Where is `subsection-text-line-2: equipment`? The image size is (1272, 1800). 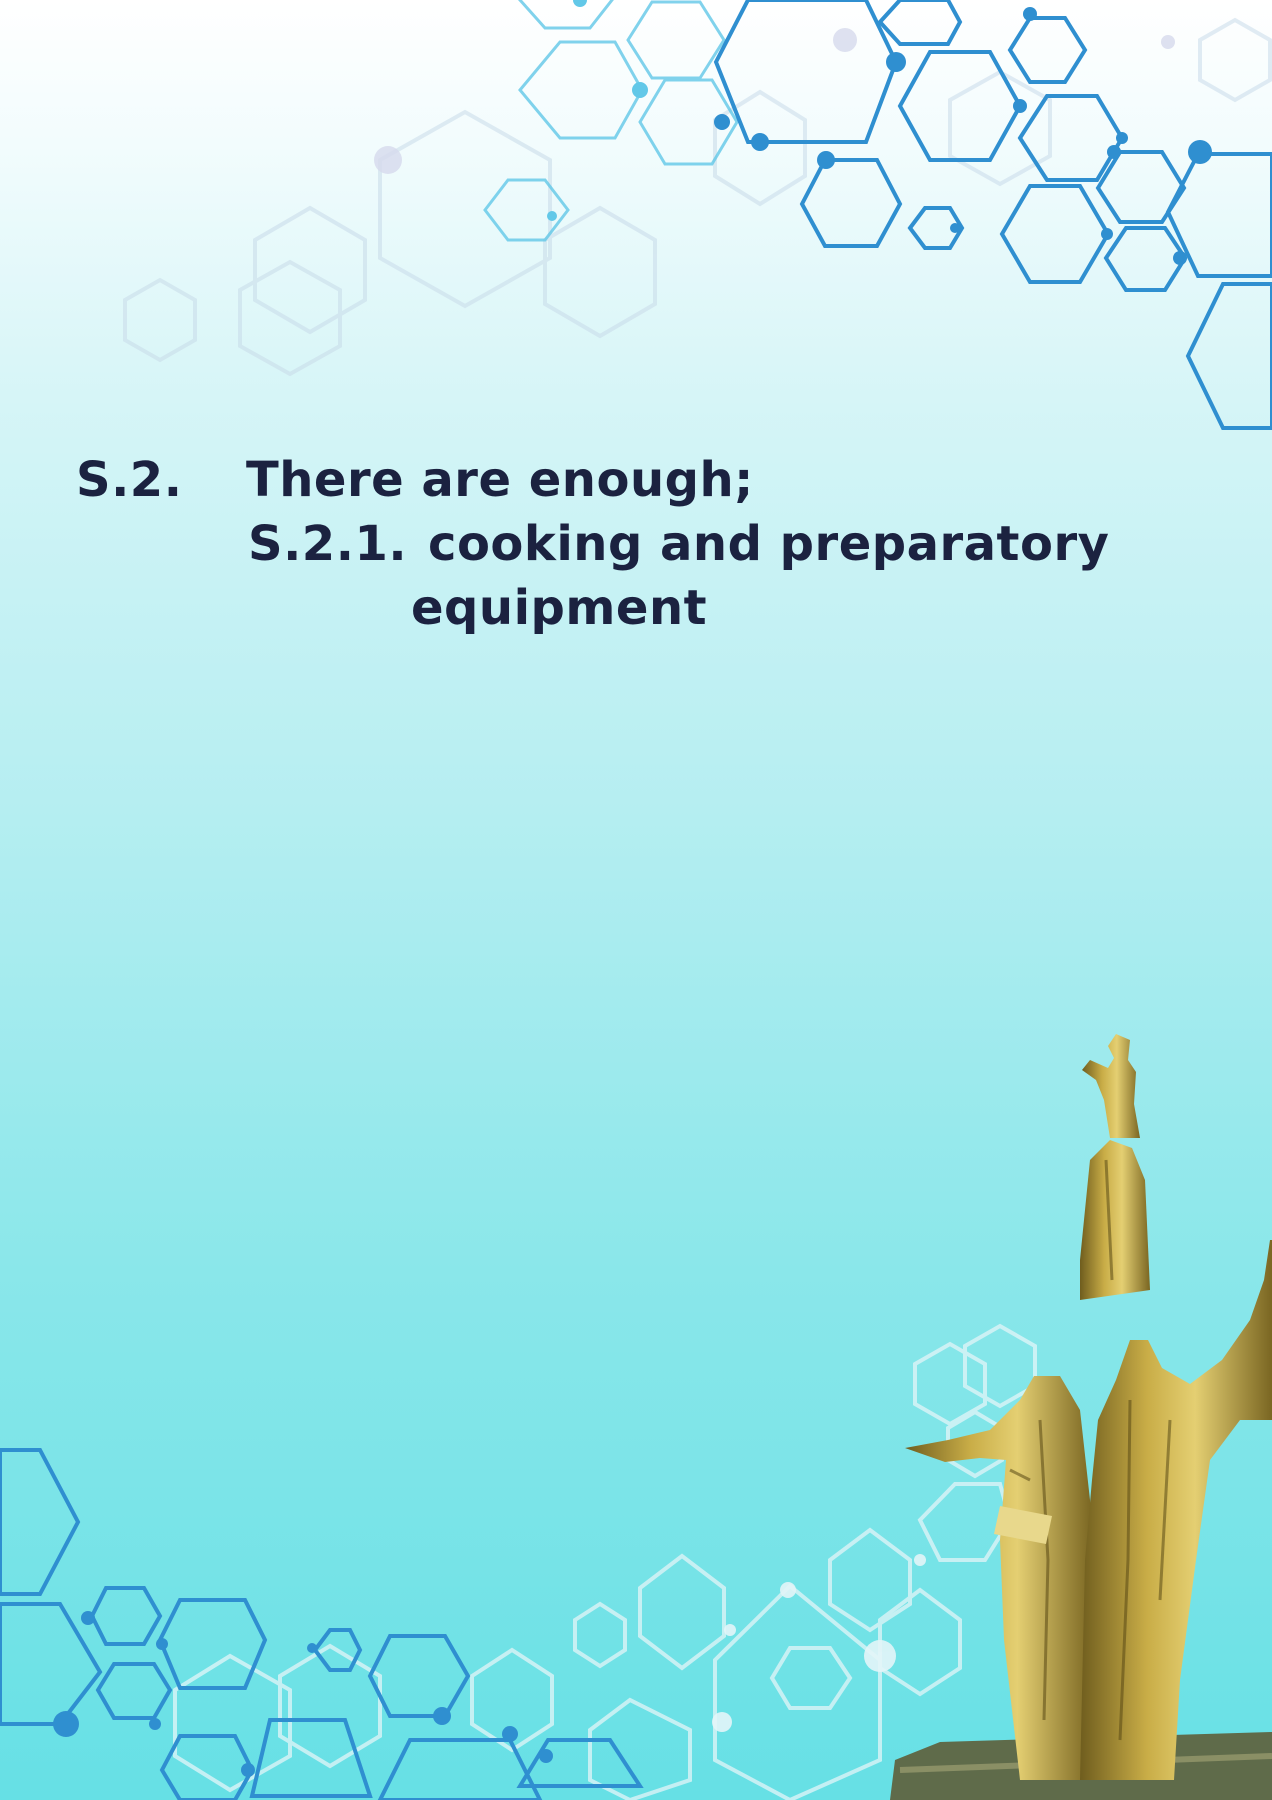
subsection-text-line-2: equipment is located at coordinates (559, 608).